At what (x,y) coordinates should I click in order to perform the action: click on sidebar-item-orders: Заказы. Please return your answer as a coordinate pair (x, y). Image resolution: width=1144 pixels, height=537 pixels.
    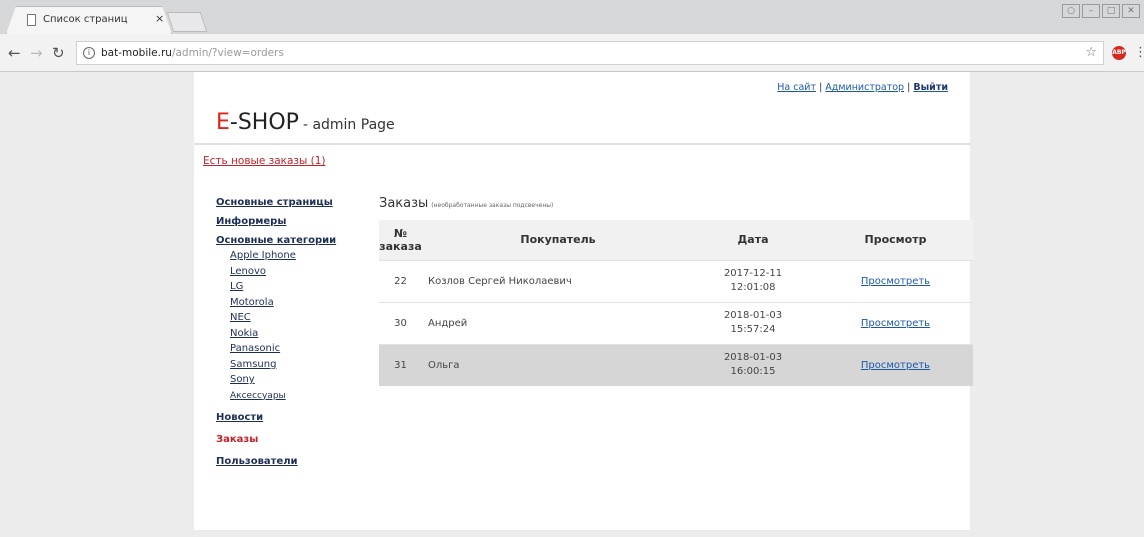
    Looking at the image, I should click on (296, 439).